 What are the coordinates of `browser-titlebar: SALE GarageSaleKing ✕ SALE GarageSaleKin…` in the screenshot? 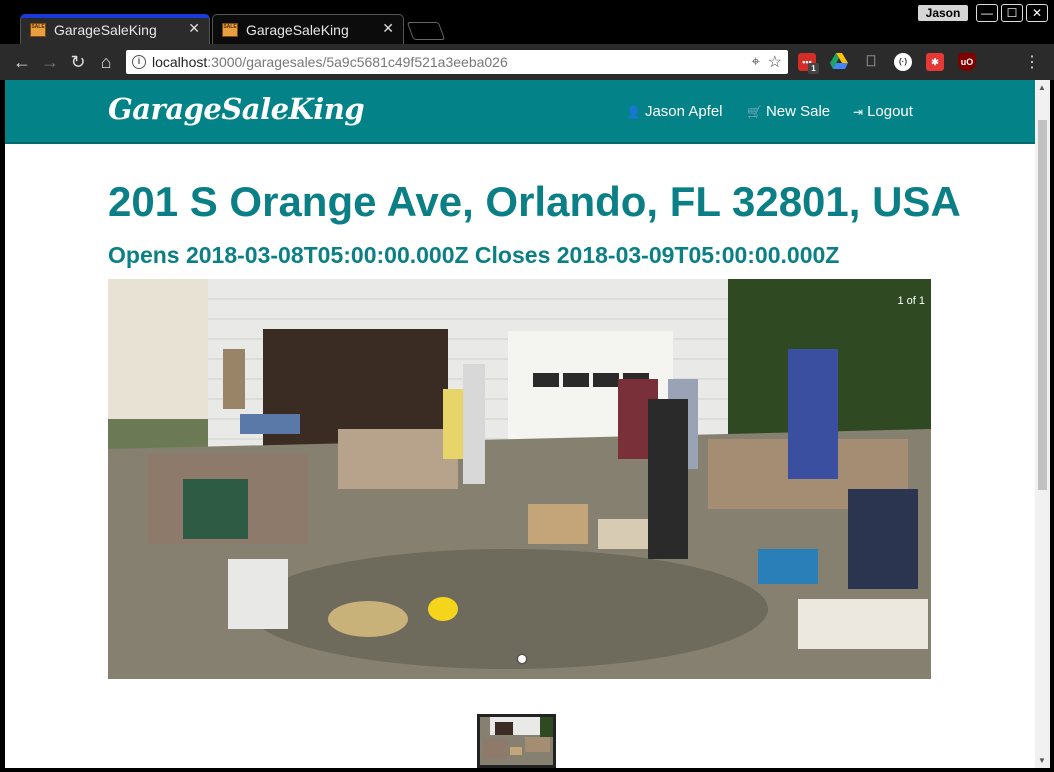 It's located at (527, 22).